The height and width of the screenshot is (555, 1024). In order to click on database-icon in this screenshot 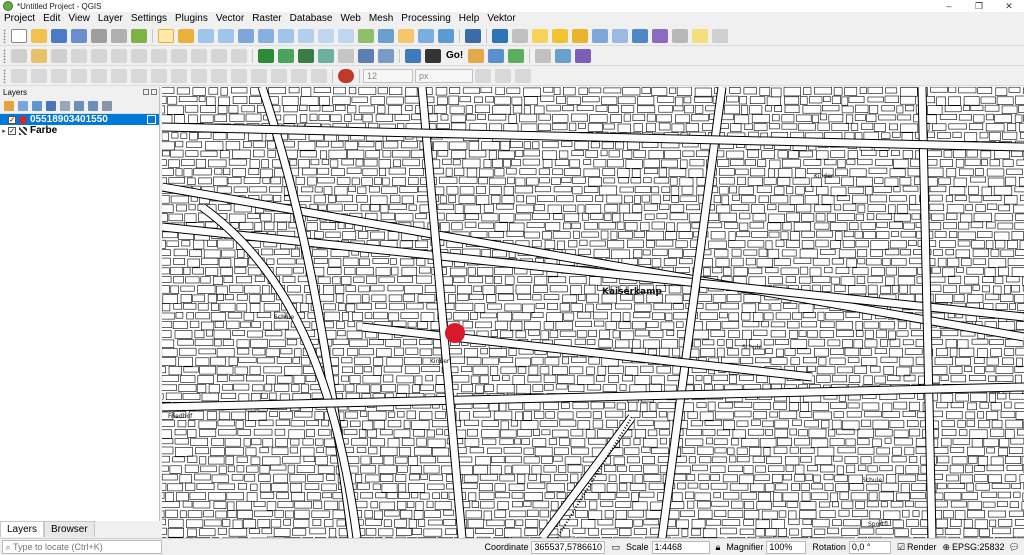, I will do `click(366, 55)`.